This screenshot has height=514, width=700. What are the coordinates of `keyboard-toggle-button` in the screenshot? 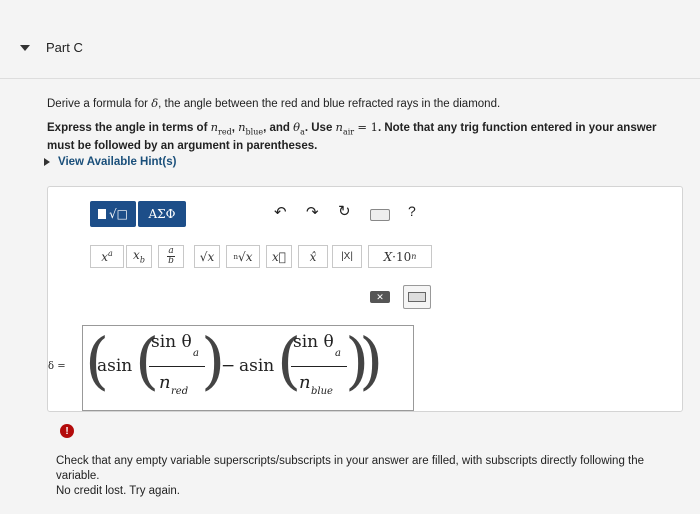 It's located at (417, 297).